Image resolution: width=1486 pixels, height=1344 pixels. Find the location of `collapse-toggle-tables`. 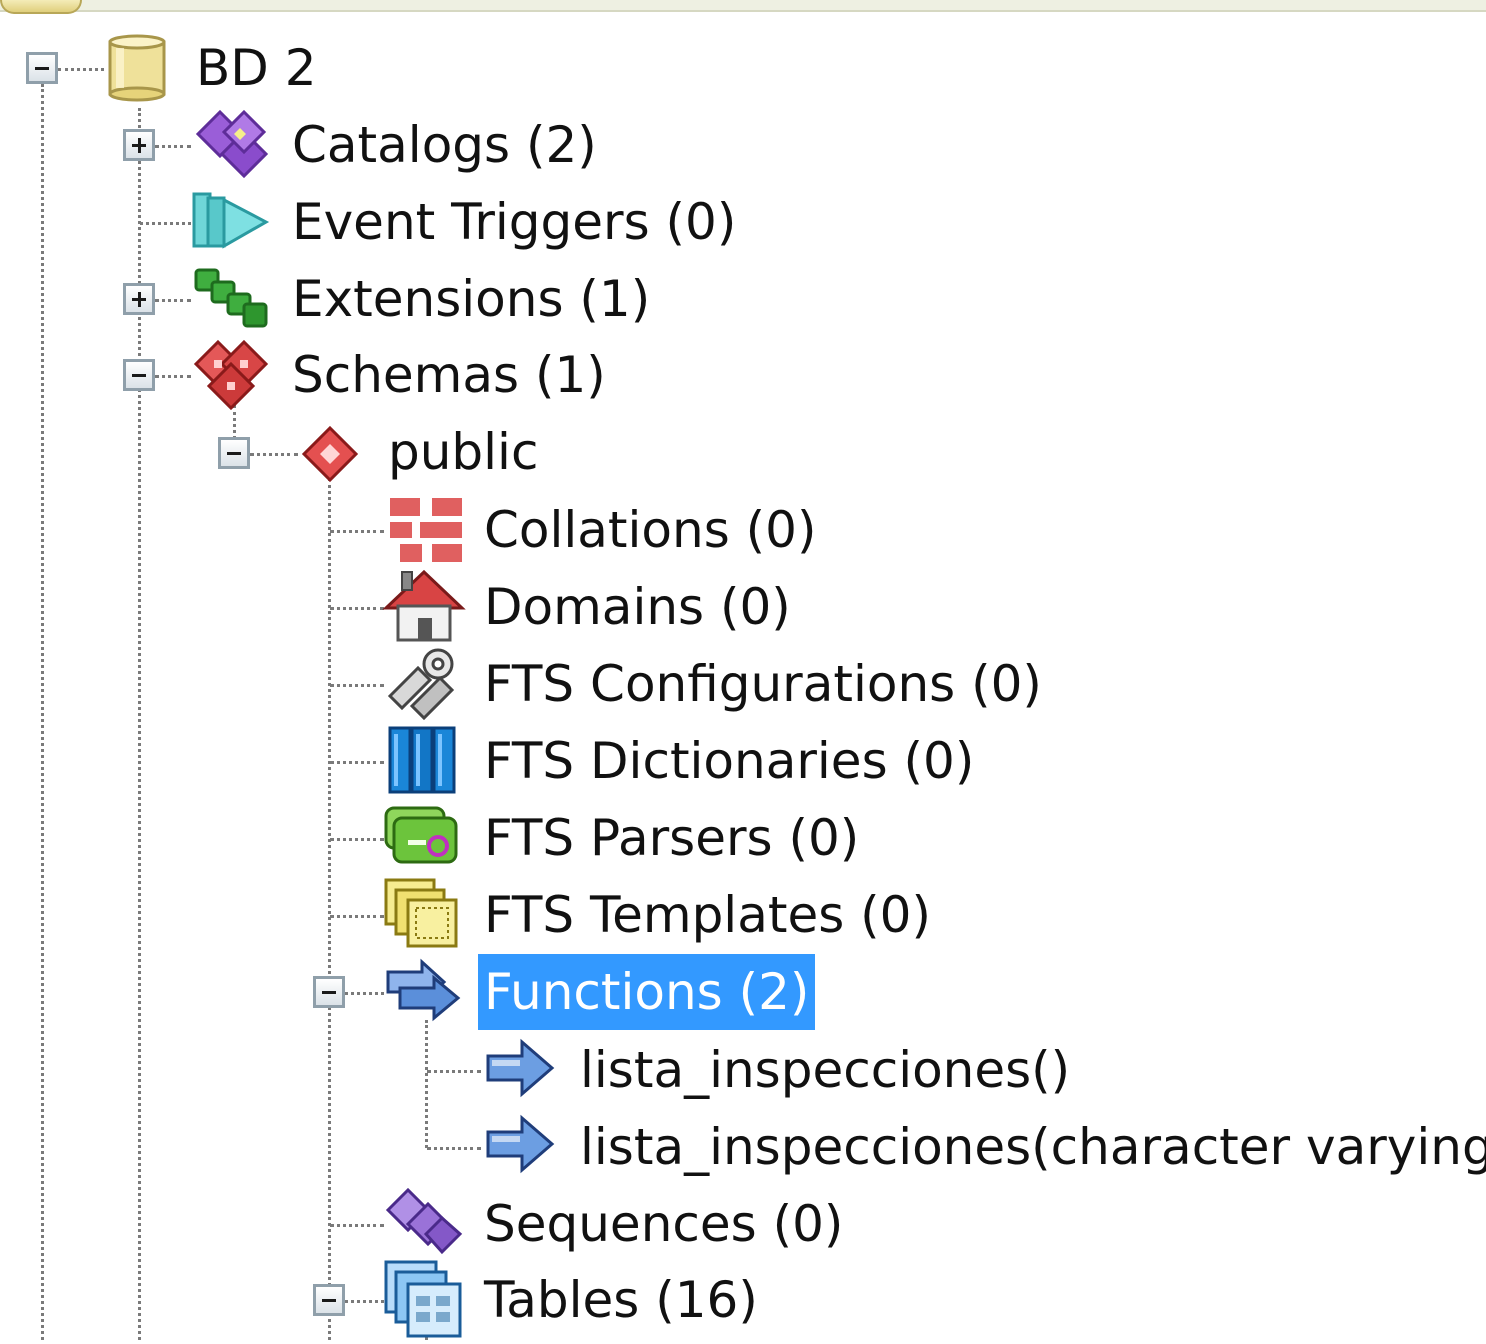

collapse-toggle-tables is located at coordinates (329, 1300).